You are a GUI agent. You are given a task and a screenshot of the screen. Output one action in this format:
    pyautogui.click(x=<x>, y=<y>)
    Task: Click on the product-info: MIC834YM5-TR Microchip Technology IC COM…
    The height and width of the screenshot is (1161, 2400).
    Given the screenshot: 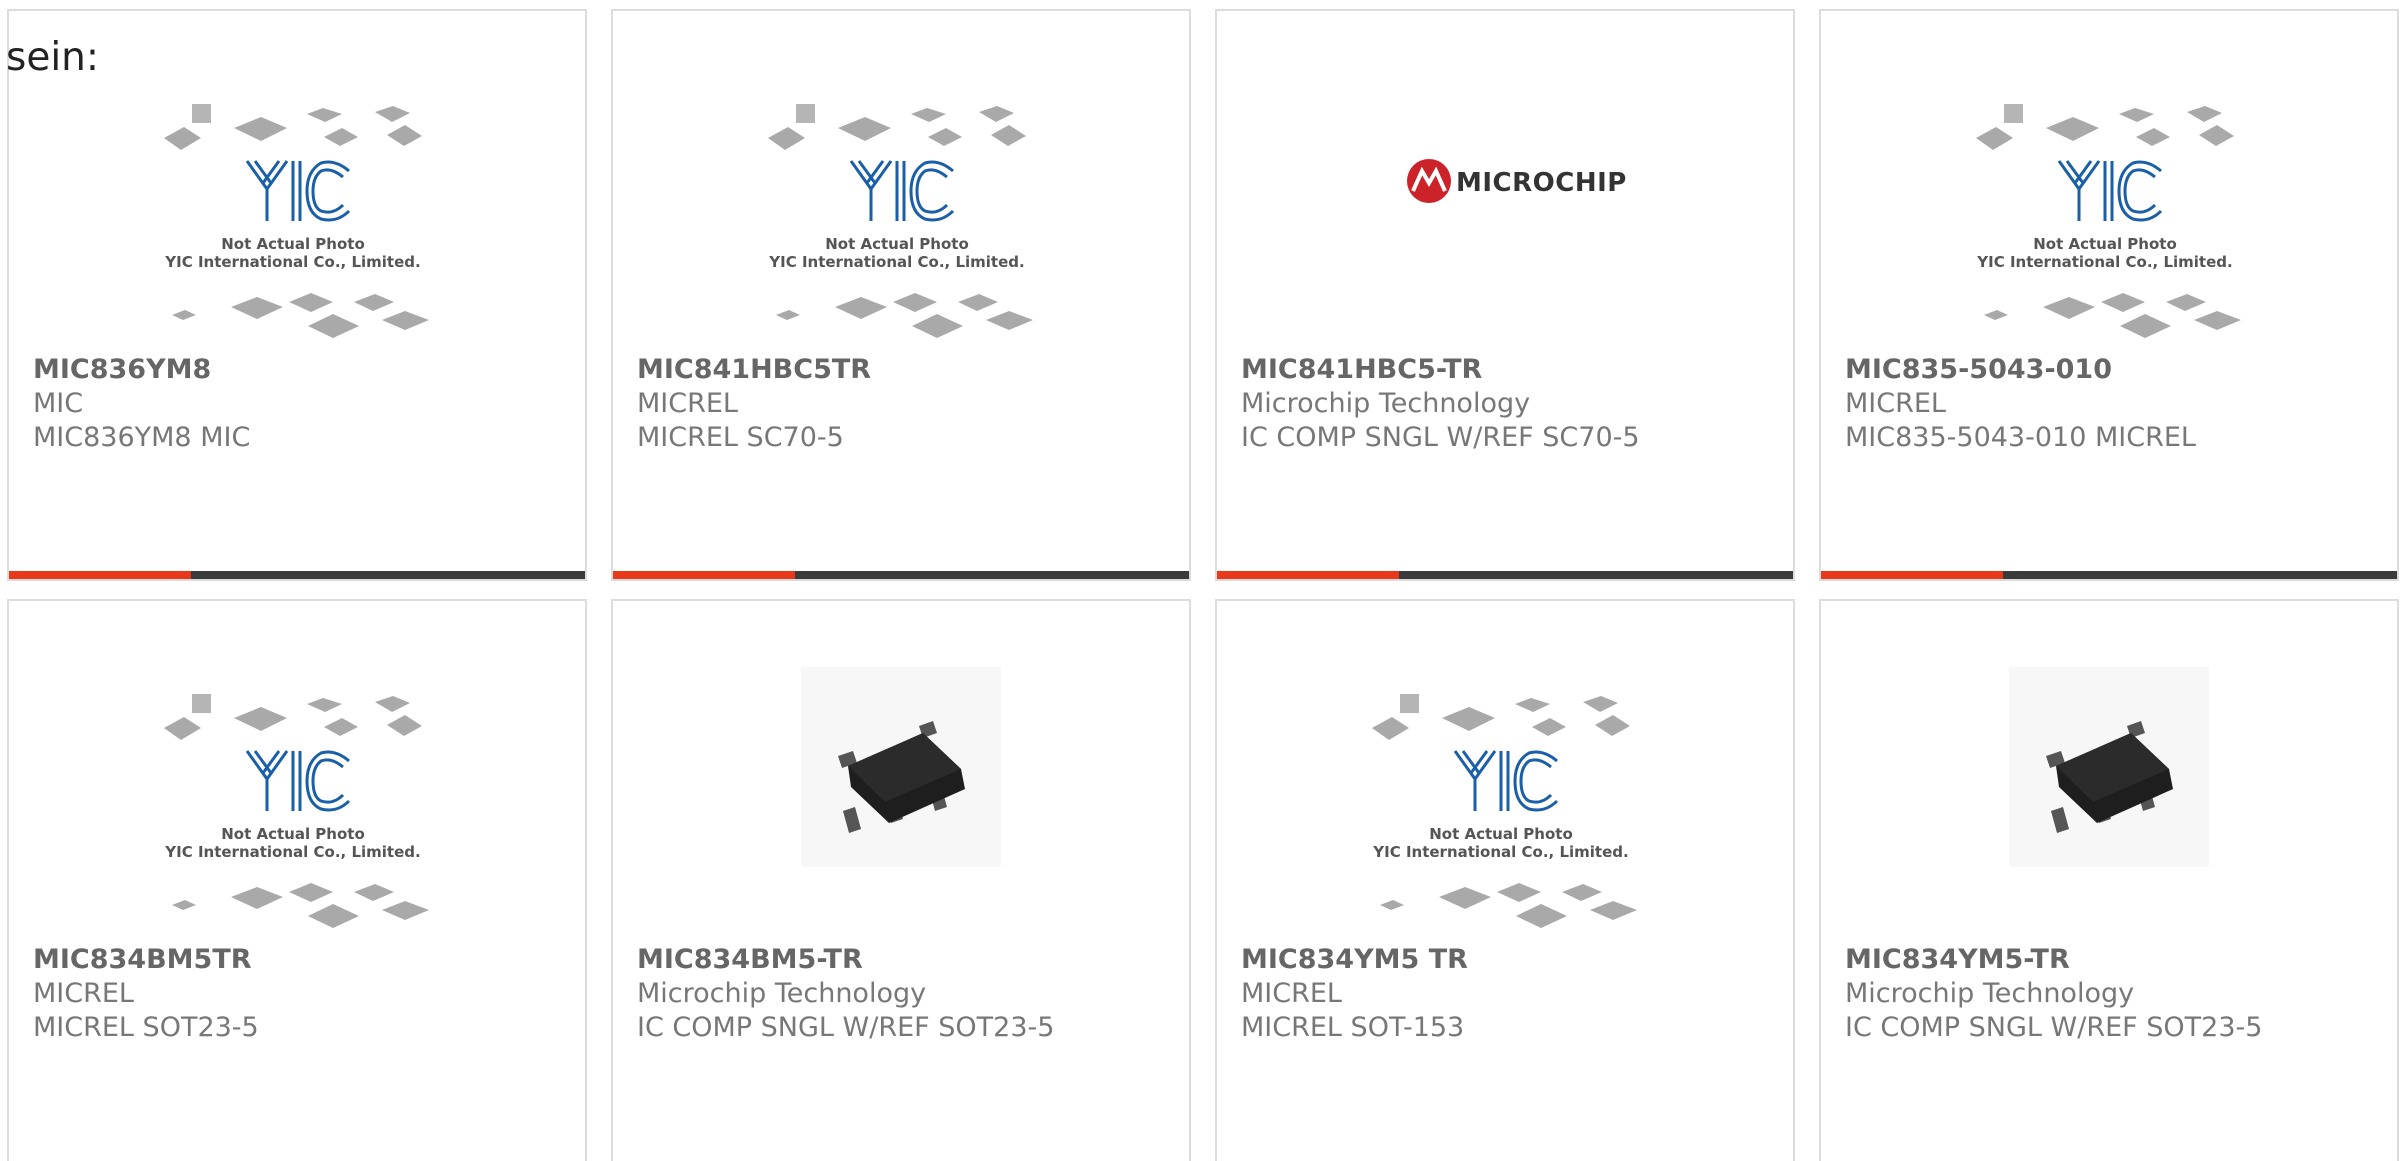 What is the action you would take?
    pyautogui.click(x=2116, y=994)
    